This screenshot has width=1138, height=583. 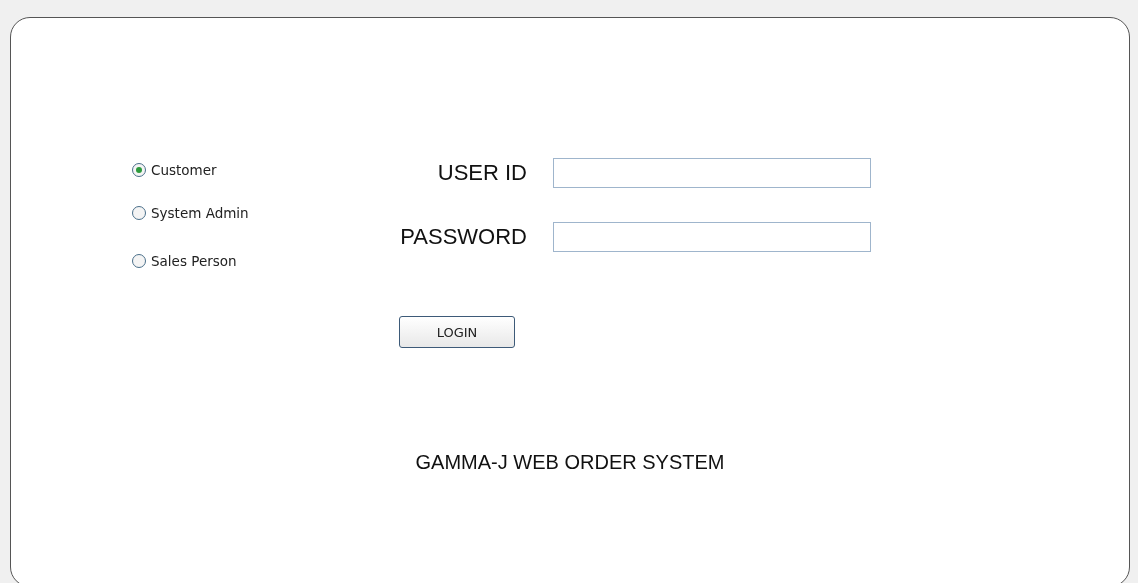 What do you see at coordinates (200, 213) in the screenshot?
I see `radio-label: System Admin` at bounding box center [200, 213].